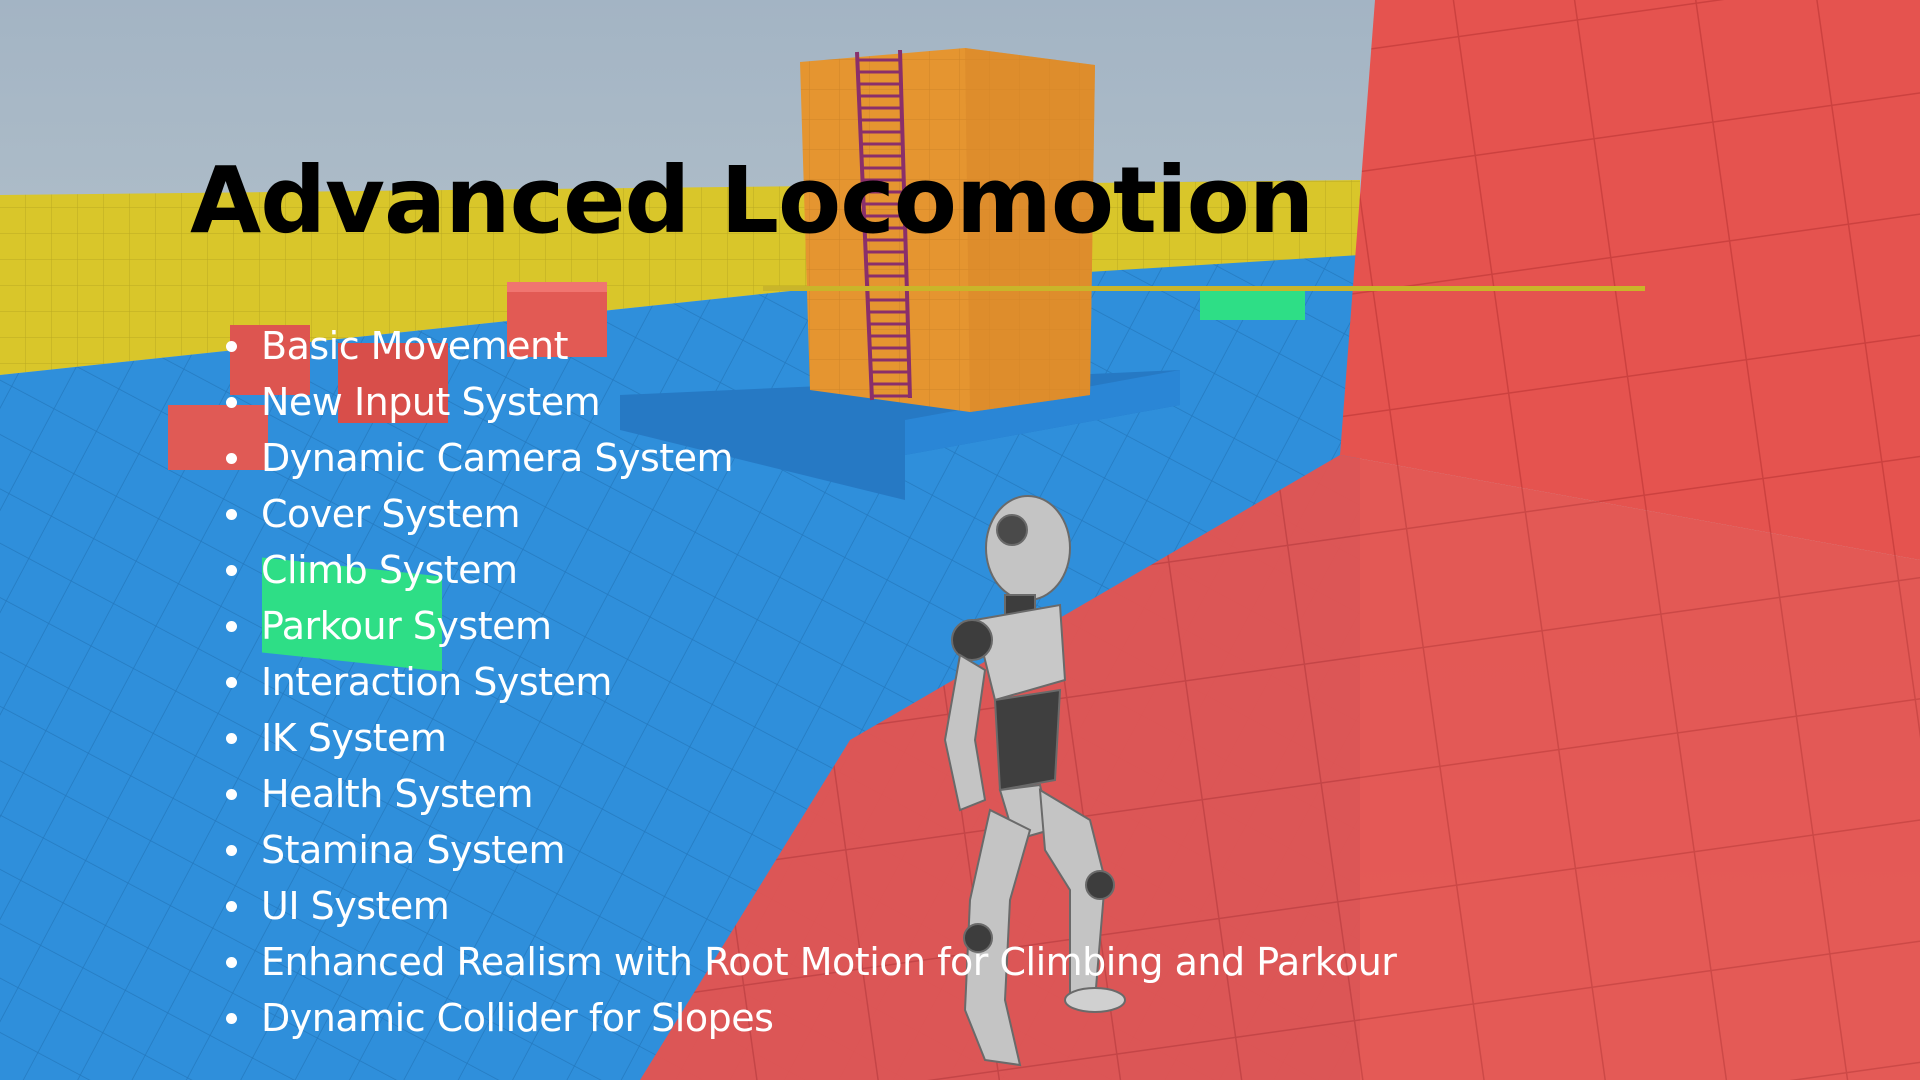 Image resolution: width=1920 pixels, height=1080 pixels. What do you see at coordinates (354, 738) in the screenshot?
I see `feature-label: IK System` at bounding box center [354, 738].